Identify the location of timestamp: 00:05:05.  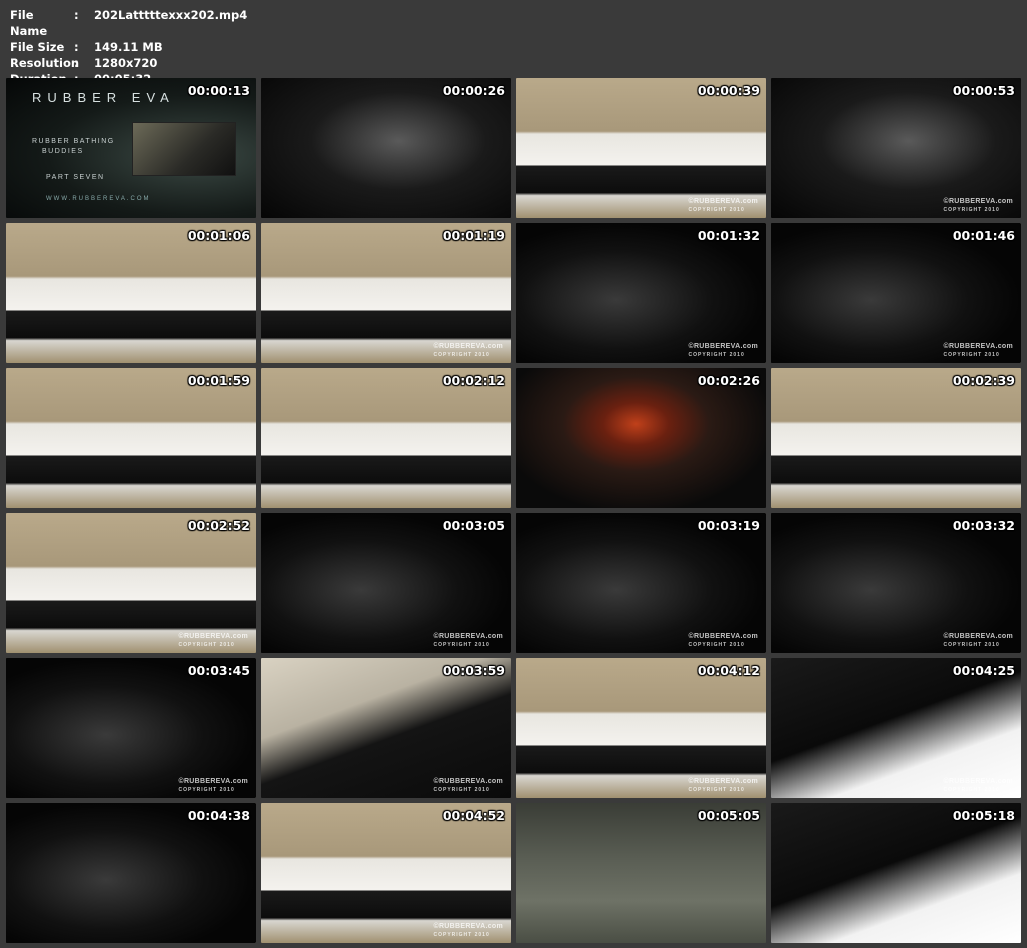
(728, 815).